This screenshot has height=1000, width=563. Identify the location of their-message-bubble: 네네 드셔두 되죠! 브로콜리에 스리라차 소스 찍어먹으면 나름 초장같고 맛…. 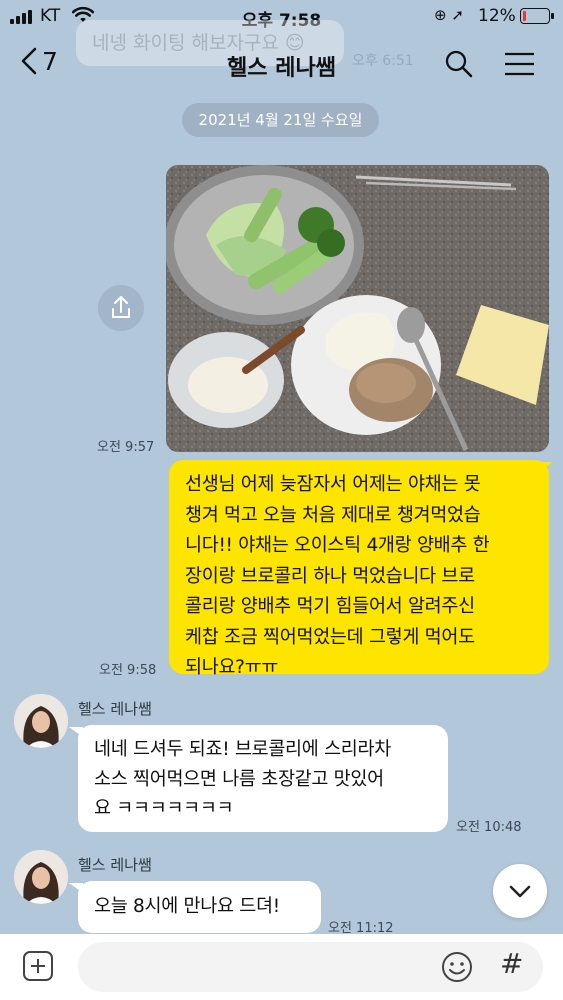
(263, 778).